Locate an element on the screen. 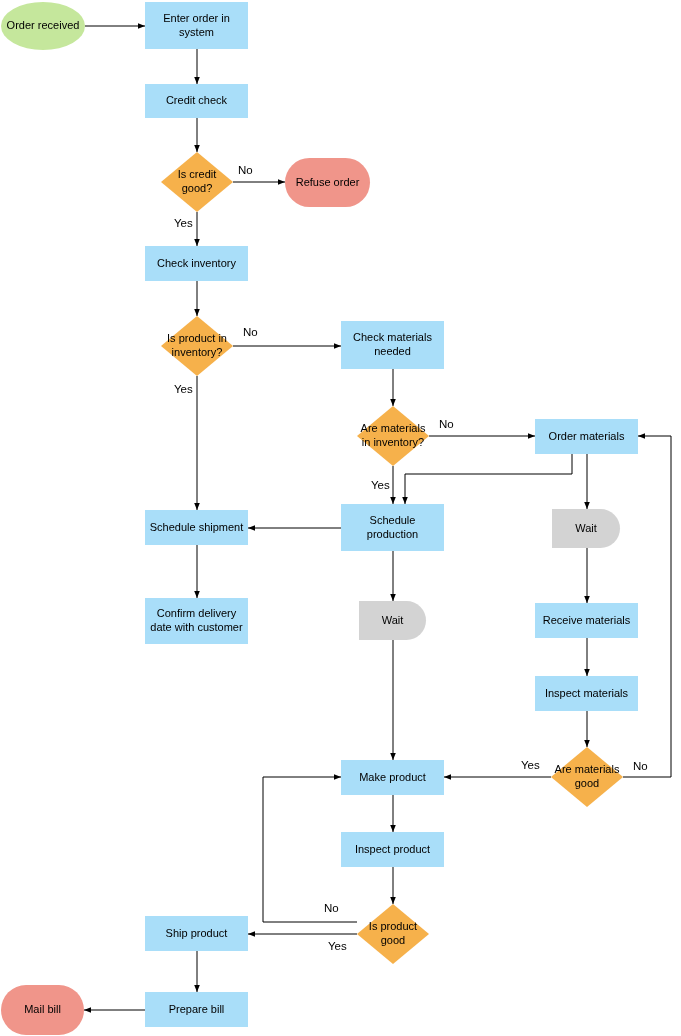 This screenshot has height=1036, width=681. end-terminal: Mail bill is located at coordinates (42, 1010).